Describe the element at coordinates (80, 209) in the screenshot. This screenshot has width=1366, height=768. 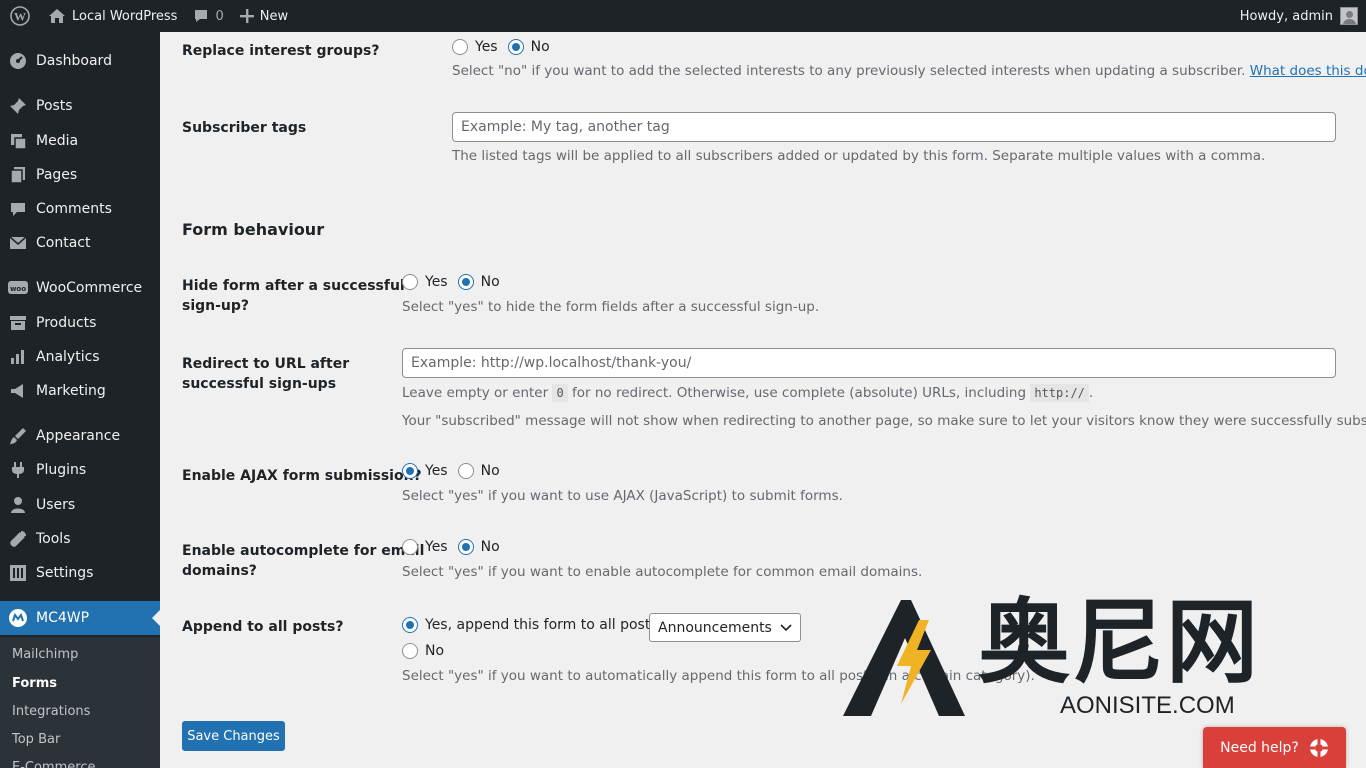
I see `sidebar-item-comments: Comments` at that location.